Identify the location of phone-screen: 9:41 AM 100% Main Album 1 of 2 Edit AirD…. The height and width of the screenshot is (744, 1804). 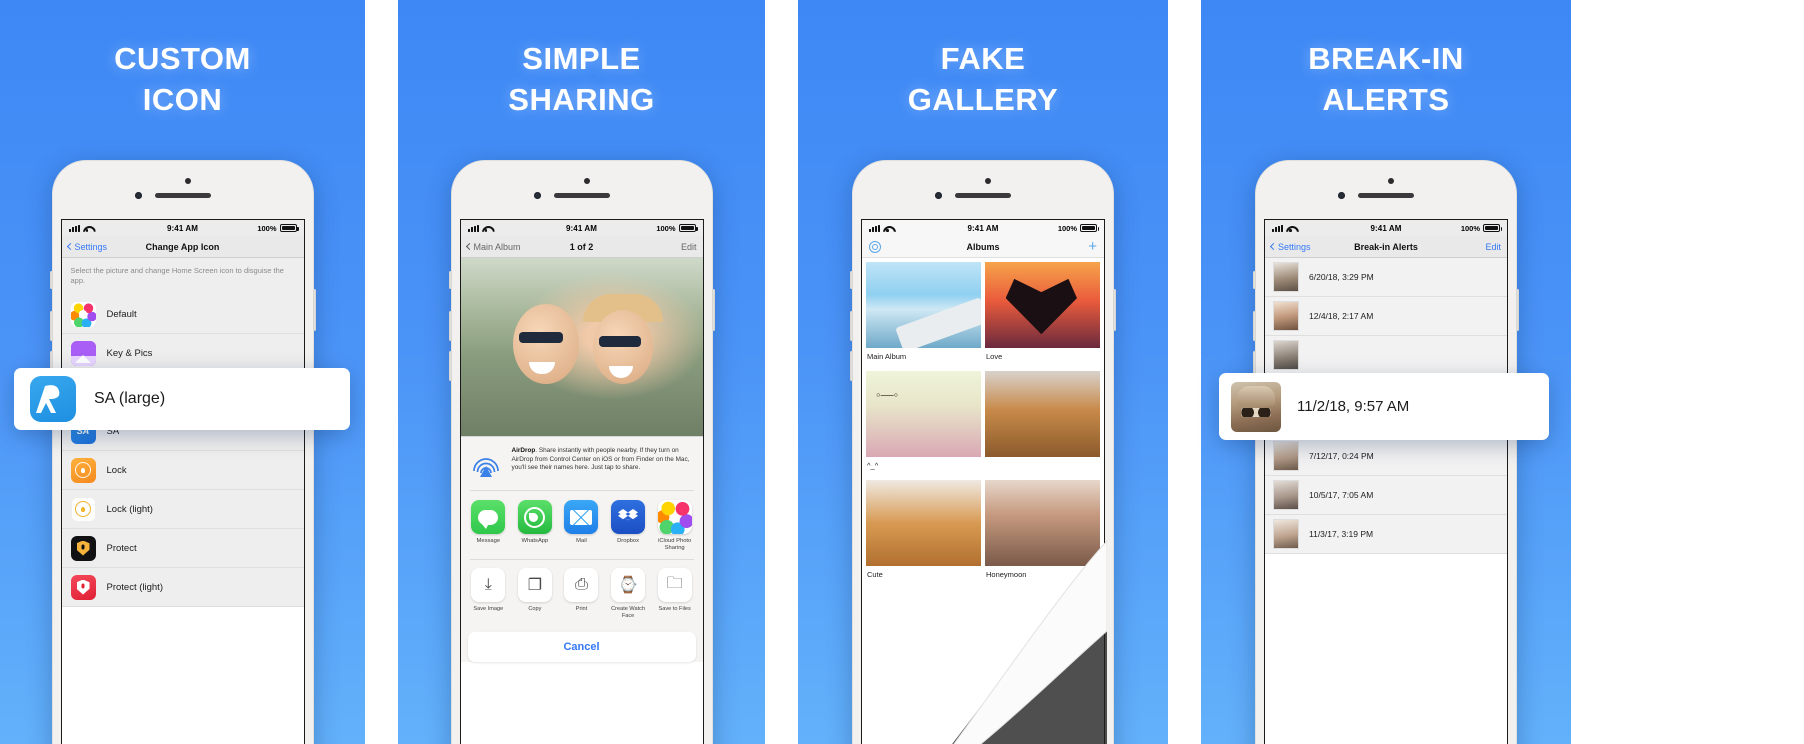
(581, 481).